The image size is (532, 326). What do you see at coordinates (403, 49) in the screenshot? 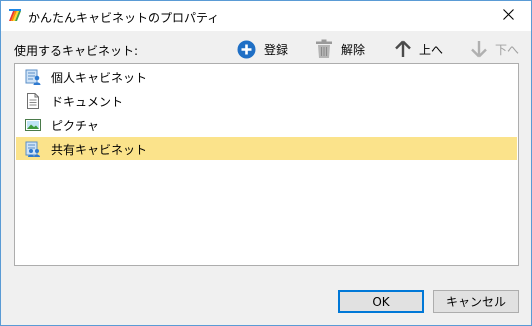
I see `arrow-up-icon` at bounding box center [403, 49].